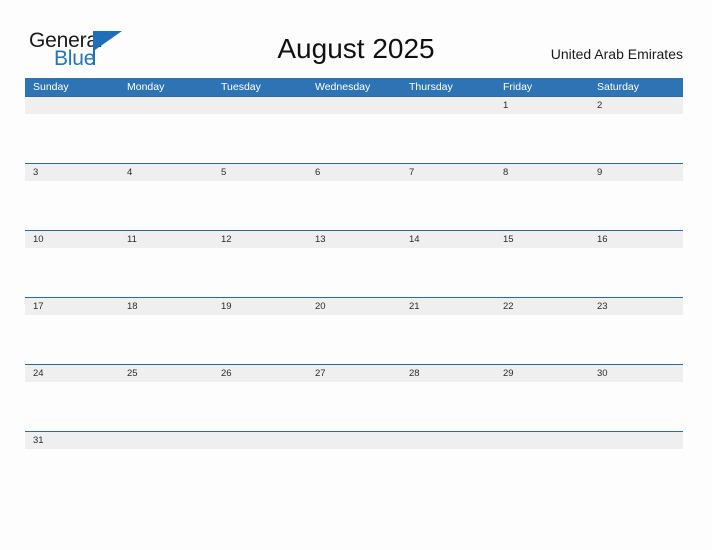  I want to click on week-row: 31, so click(354, 465).